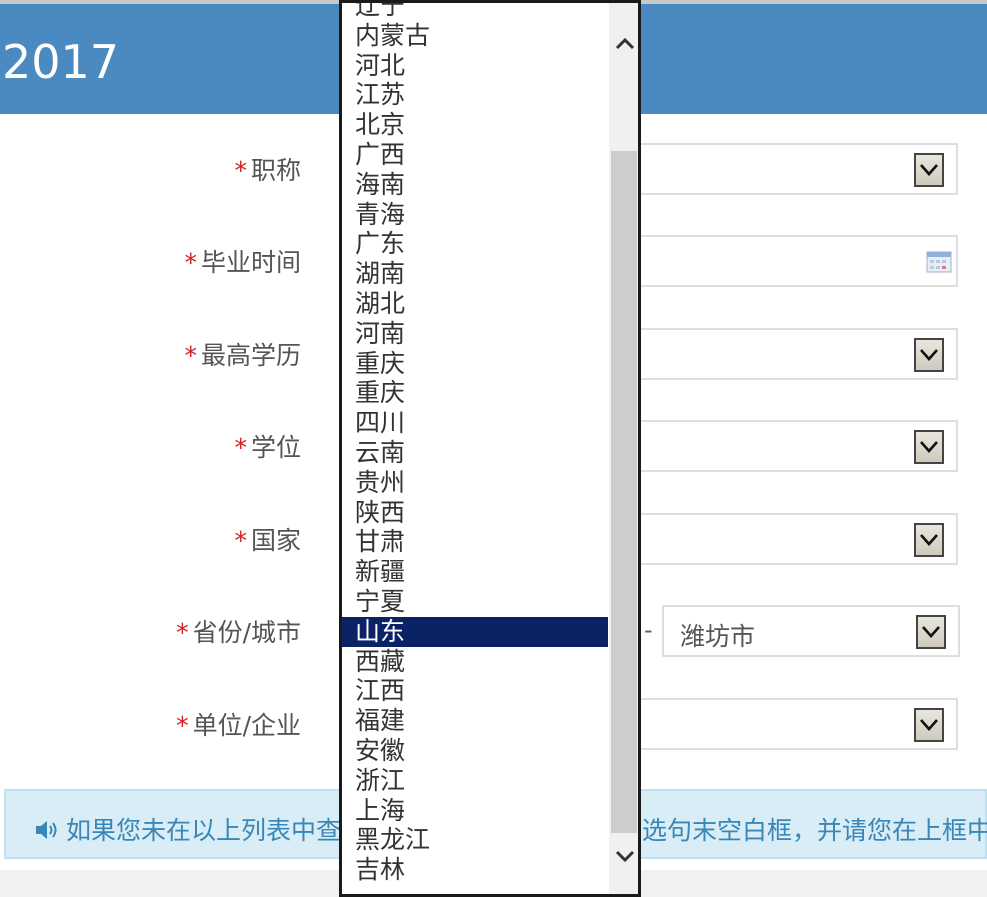  I want to click on province-option: 江苏, so click(475, 95).